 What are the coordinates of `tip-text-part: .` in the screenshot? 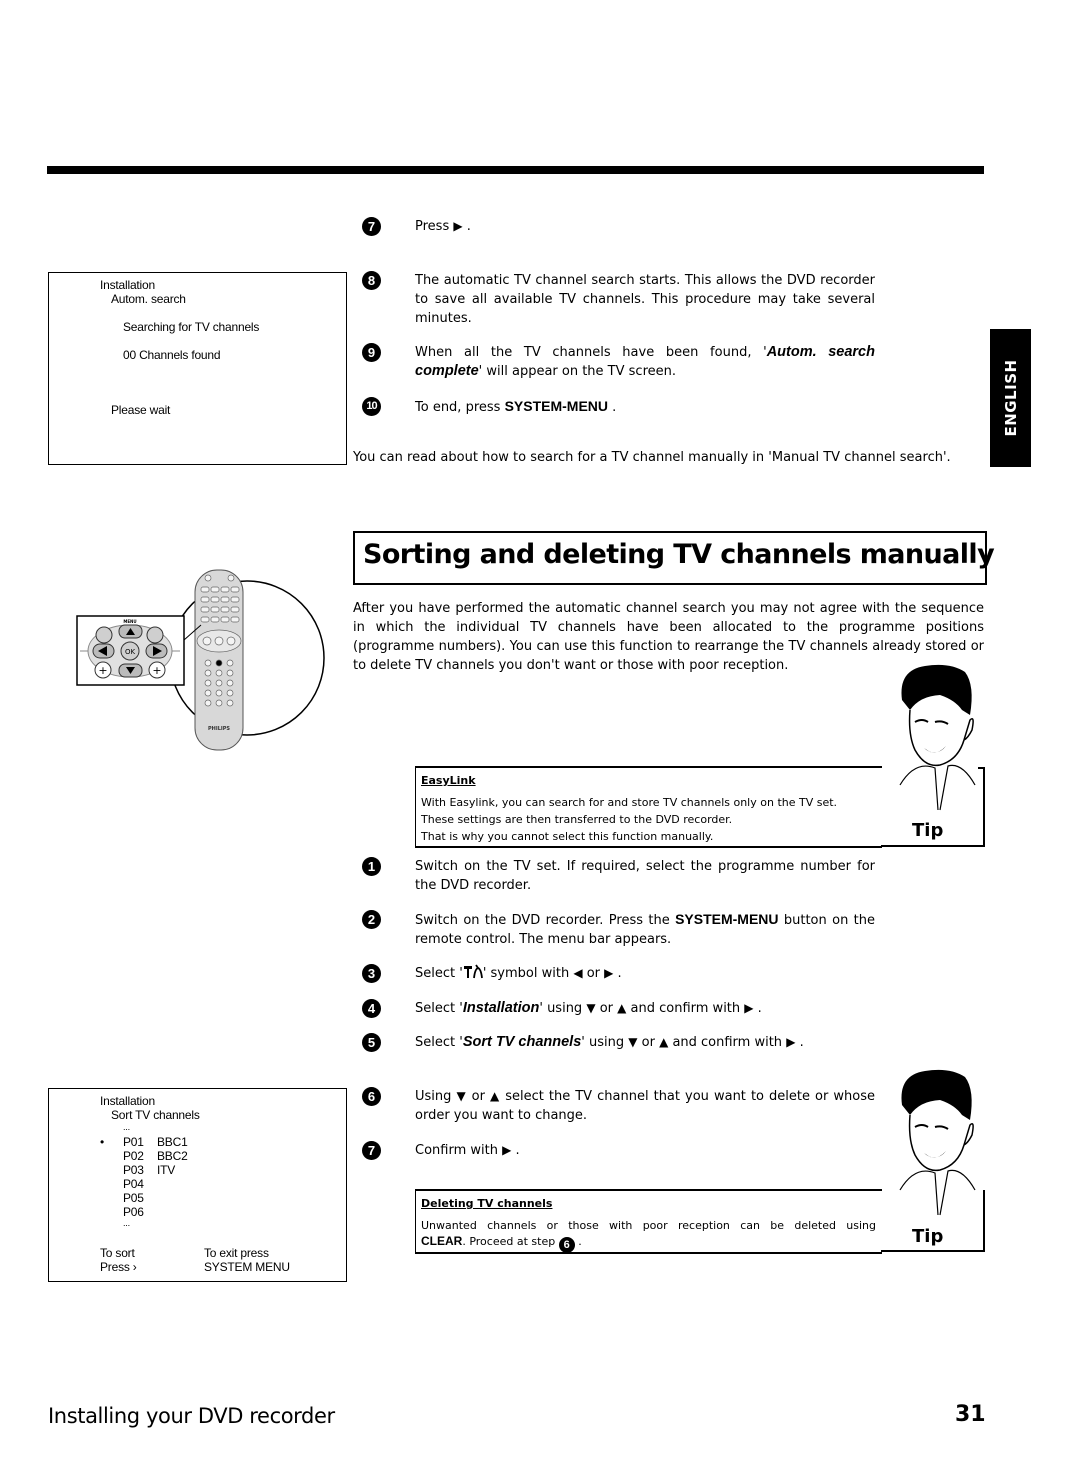 It's located at (580, 1241).